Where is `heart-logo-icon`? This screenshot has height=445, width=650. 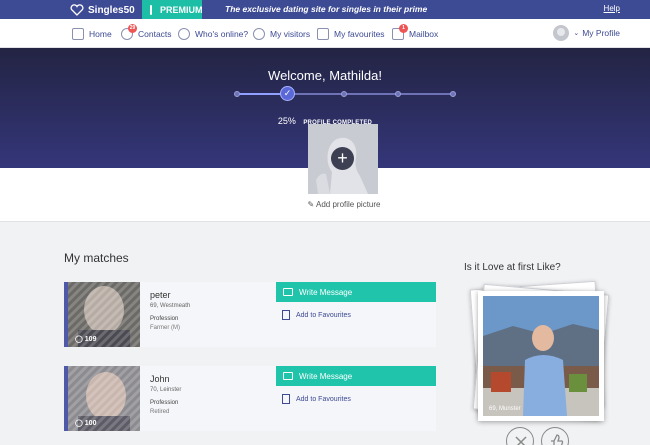 heart-logo-icon is located at coordinates (77, 10).